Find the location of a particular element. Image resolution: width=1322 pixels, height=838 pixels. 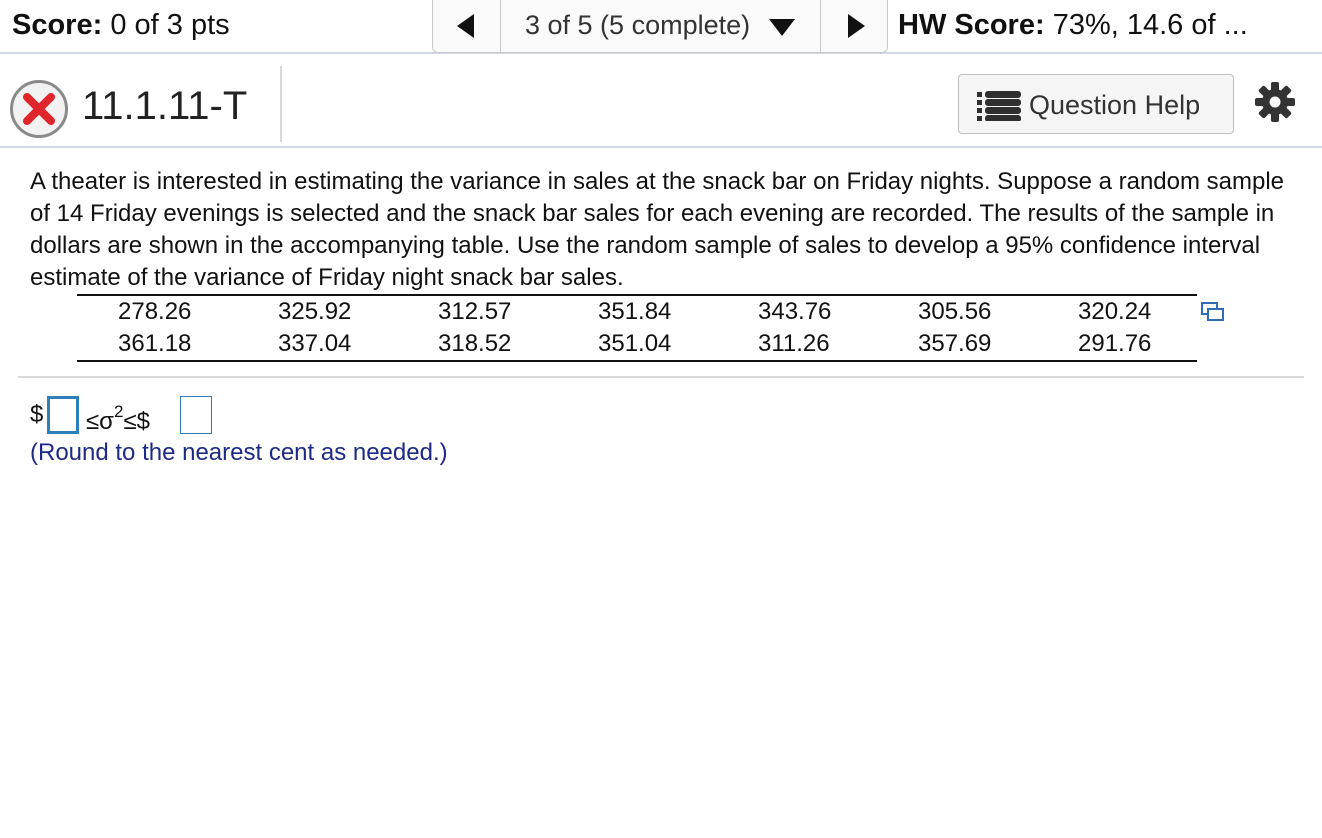

relation-sigma: ≤σ is located at coordinates (100, 421).